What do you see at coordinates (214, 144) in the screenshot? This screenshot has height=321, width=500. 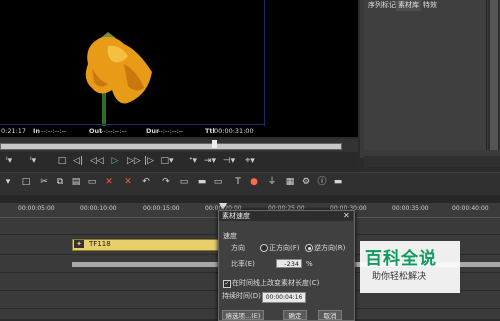 I see `scrub-handle` at bounding box center [214, 144].